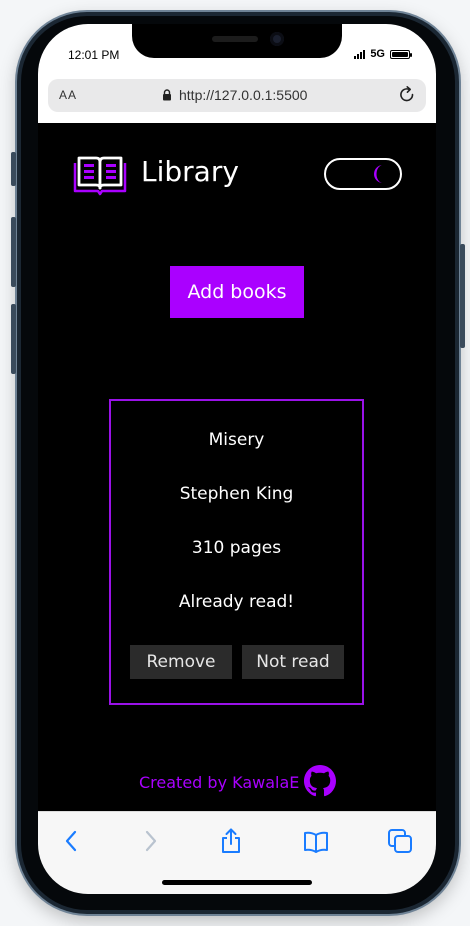 The height and width of the screenshot is (926, 470). What do you see at coordinates (377, 54) in the screenshot?
I see `network-label: 5G` at bounding box center [377, 54].